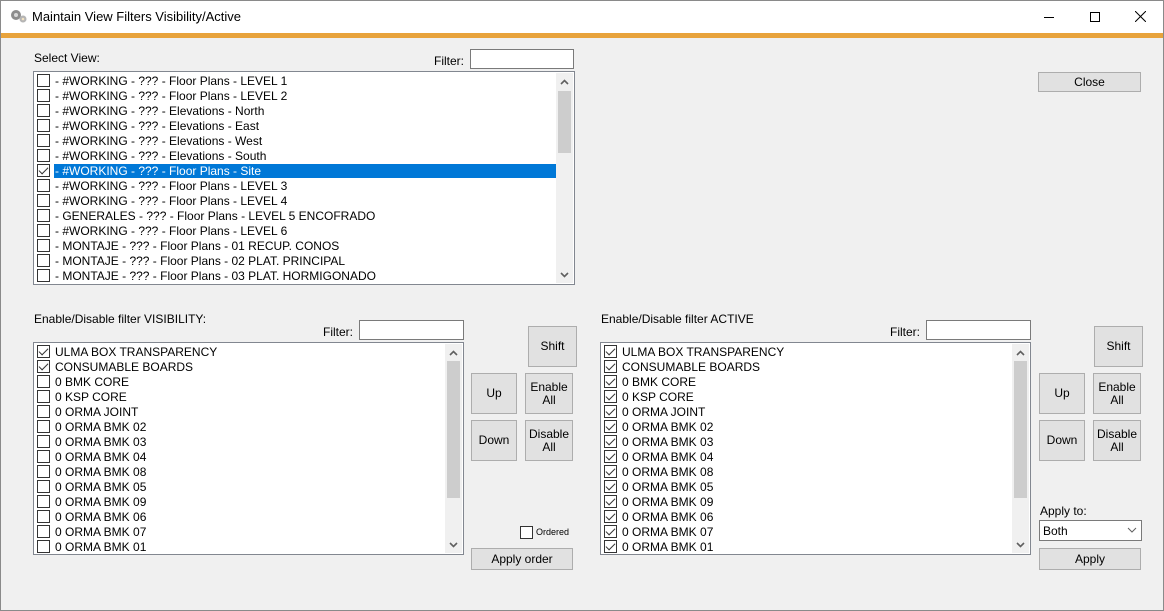 The image size is (1164, 611). Describe the element at coordinates (128, 366) in the screenshot. I see `visibility-filter-item: CONSUMABLE BOARDS` at that location.